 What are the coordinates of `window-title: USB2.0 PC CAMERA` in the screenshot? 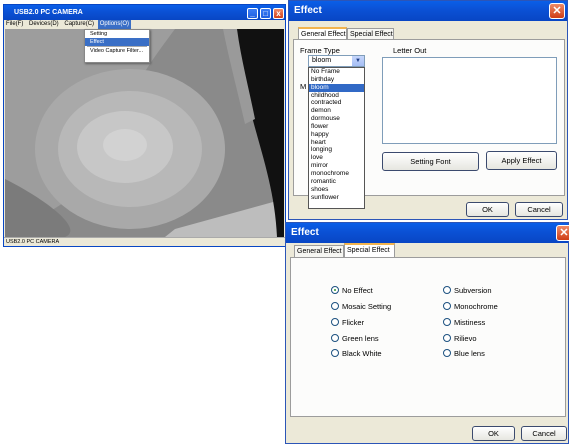 It's located at (48, 12).